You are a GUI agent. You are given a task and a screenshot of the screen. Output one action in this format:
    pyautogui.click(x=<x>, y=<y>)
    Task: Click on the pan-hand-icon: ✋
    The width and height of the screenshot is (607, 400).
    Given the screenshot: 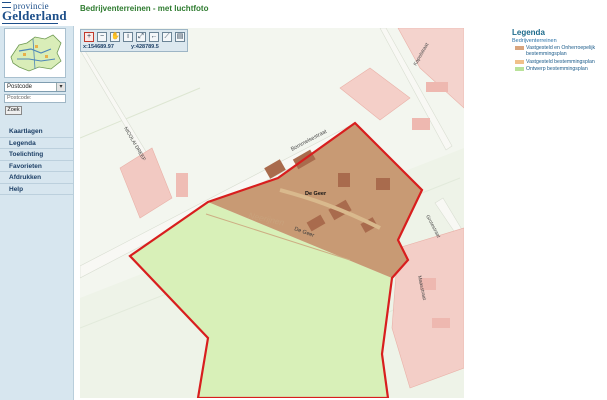 What is the action you would take?
    pyautogui.click(x=115, y=37)
    